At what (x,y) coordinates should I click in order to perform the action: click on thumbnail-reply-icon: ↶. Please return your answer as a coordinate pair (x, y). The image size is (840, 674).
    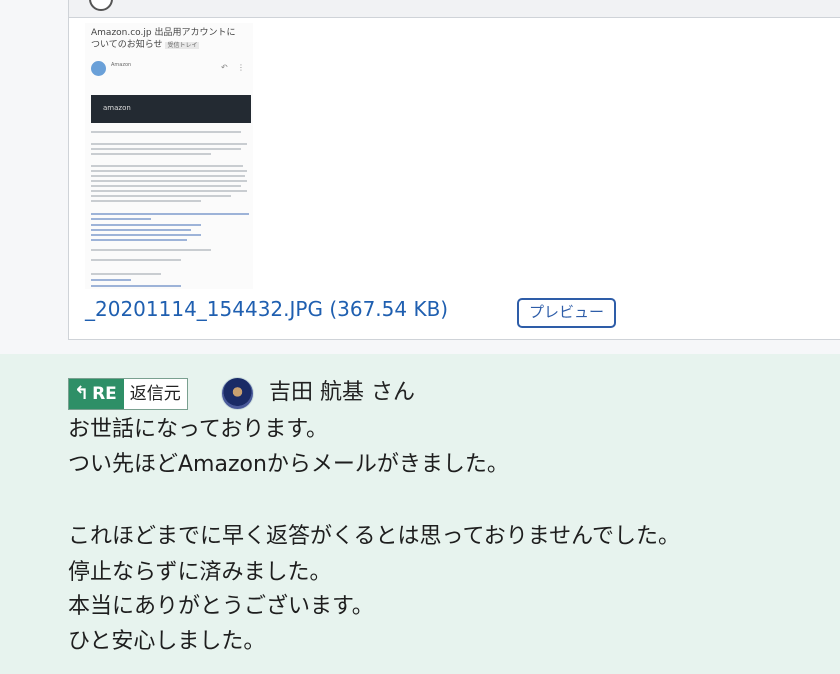
    Looking at the image, I should click on (224, 67).